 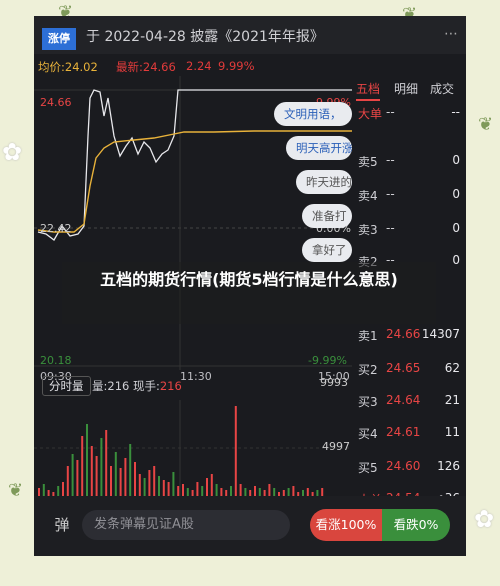 What do you see at coordinates (236, 66) in the screenshot?
I see `price-change-pct: 9.99%` at bounding box center [236, 66].